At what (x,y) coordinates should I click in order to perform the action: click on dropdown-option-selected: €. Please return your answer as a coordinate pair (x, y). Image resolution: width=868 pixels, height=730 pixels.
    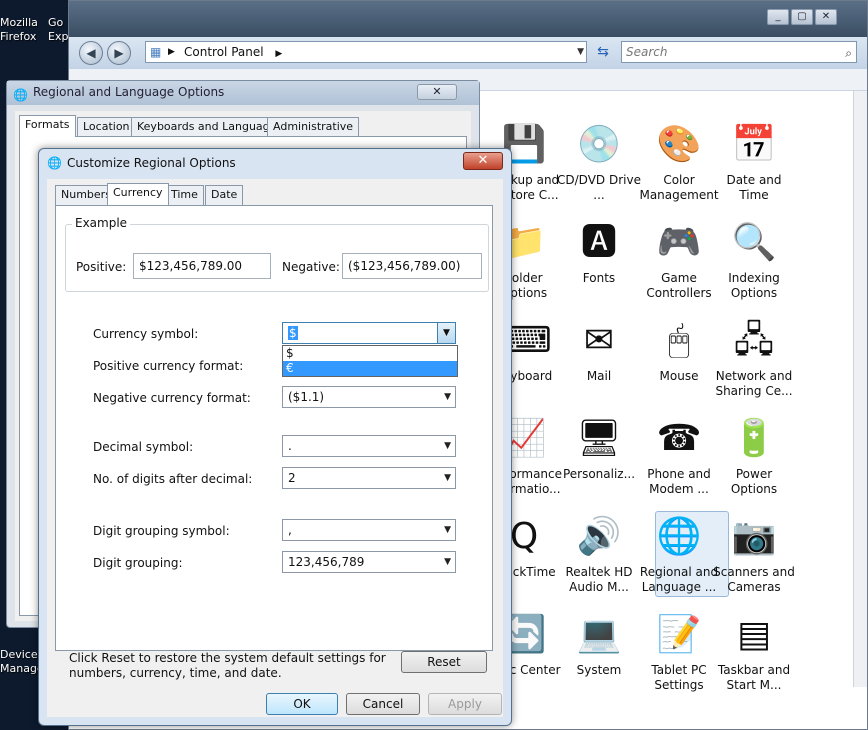
    Looking at the image, I should click on (370, 368).